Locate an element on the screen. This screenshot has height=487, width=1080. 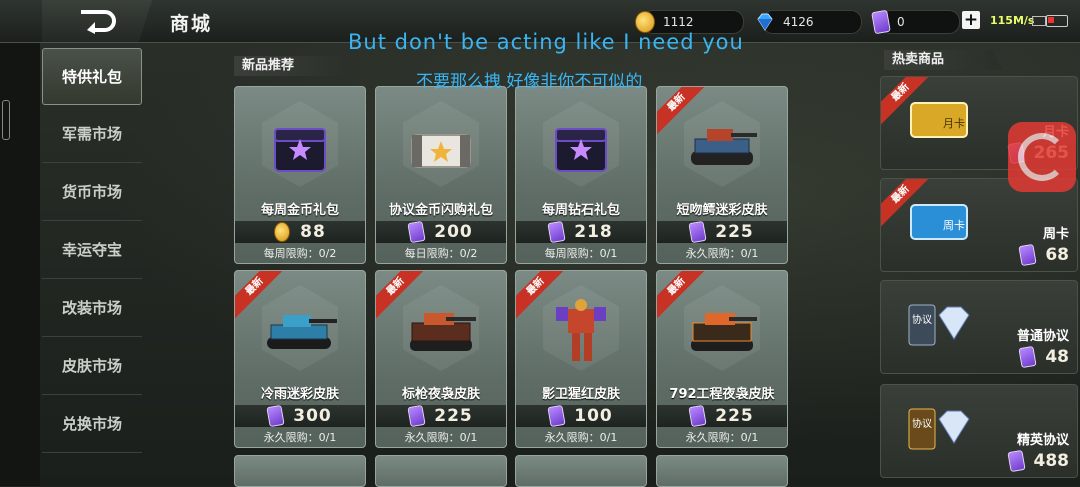
product-price: 200 is located at coordinates (453, 232).